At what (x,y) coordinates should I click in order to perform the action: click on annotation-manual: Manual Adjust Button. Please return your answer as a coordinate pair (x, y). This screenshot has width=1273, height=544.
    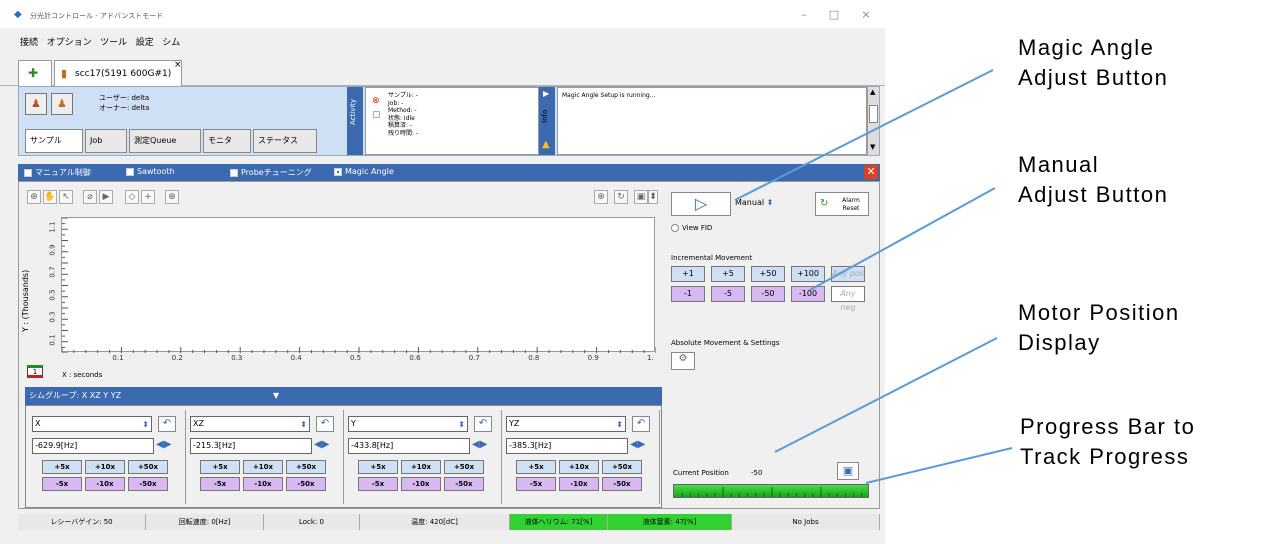
    Looking at the image, I should click on (1093, 179).